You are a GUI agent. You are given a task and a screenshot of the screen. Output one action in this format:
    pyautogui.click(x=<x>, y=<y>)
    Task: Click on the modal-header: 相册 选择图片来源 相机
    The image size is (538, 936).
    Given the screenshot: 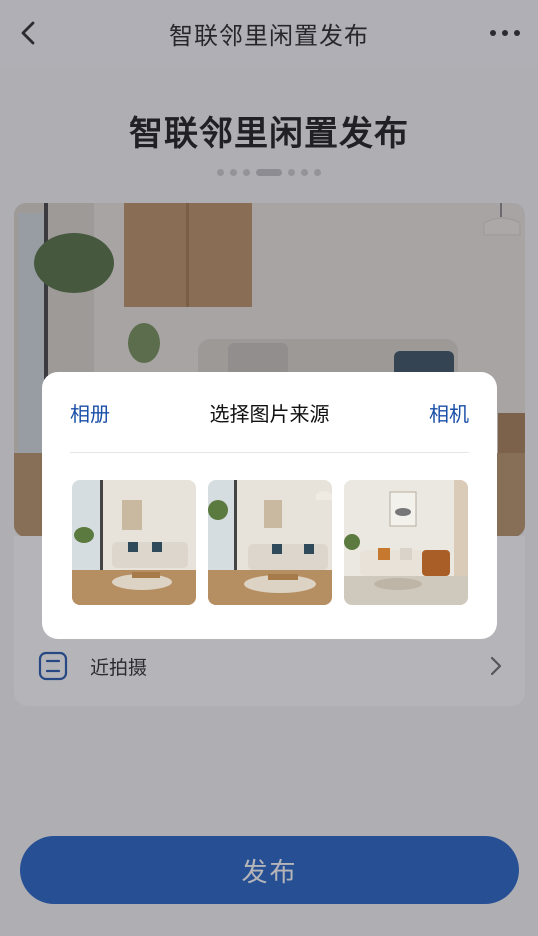 What is the action you would take?
    pyautogui.click(x=269, y=412)
    